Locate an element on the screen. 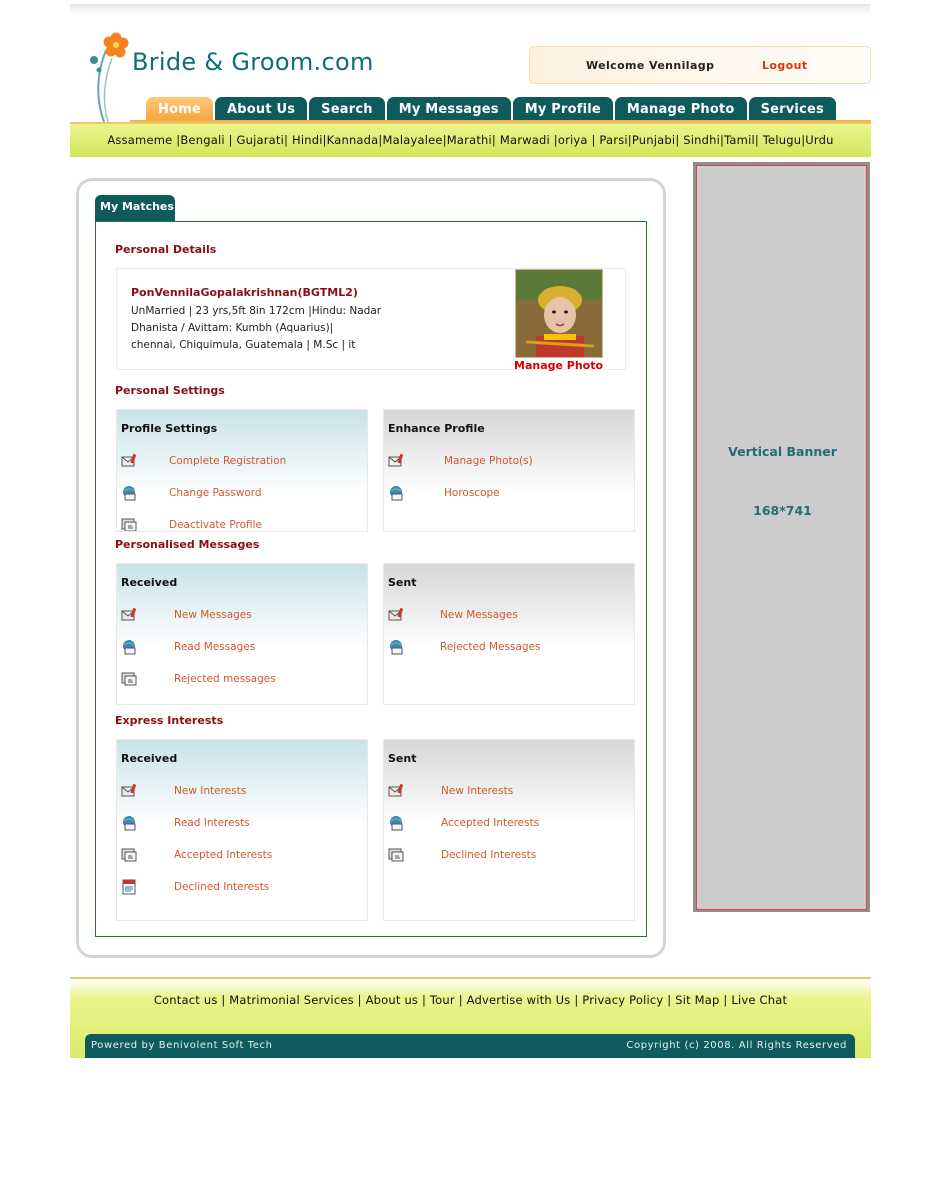 The height and width of the screenshot is (1200, 950). list-item: Read Messages is located at coordinates (242, 649).